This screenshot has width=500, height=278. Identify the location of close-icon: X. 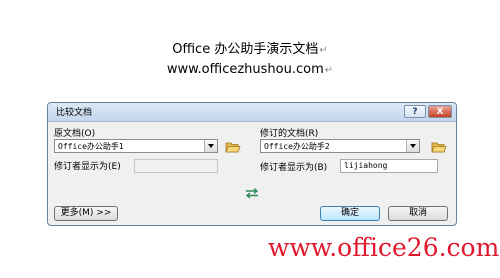
(440, 112).